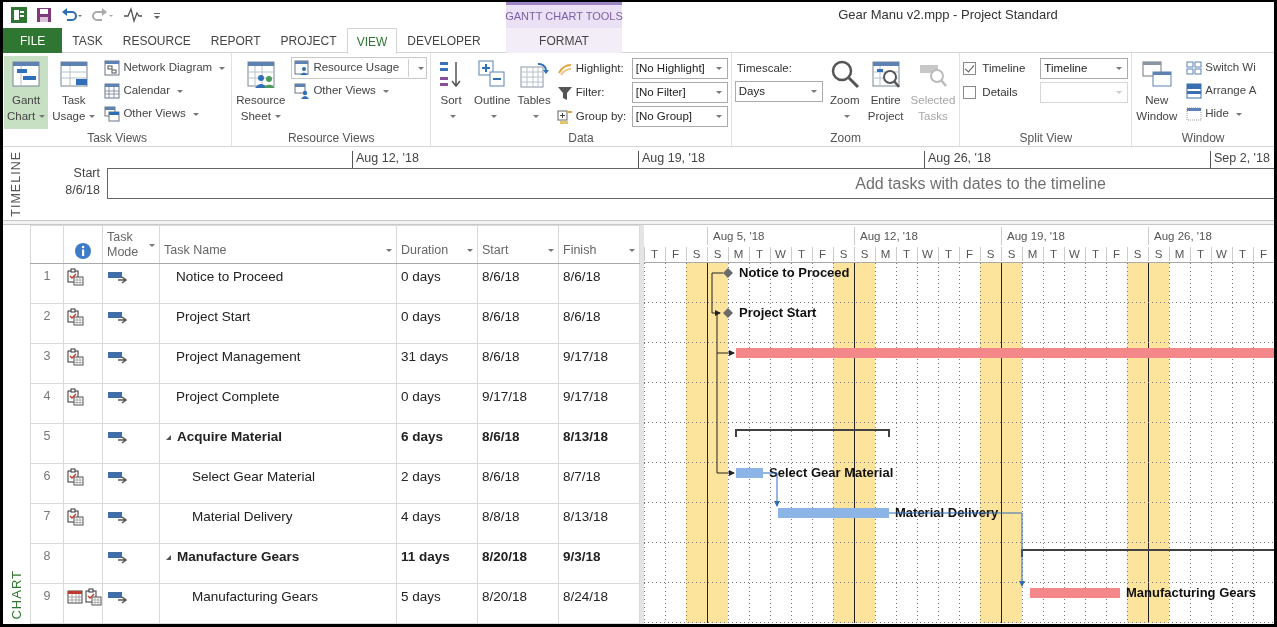 The height and width of the screenshot is (627, 1277). I want to click on day-label: F, so click(1263, 254).